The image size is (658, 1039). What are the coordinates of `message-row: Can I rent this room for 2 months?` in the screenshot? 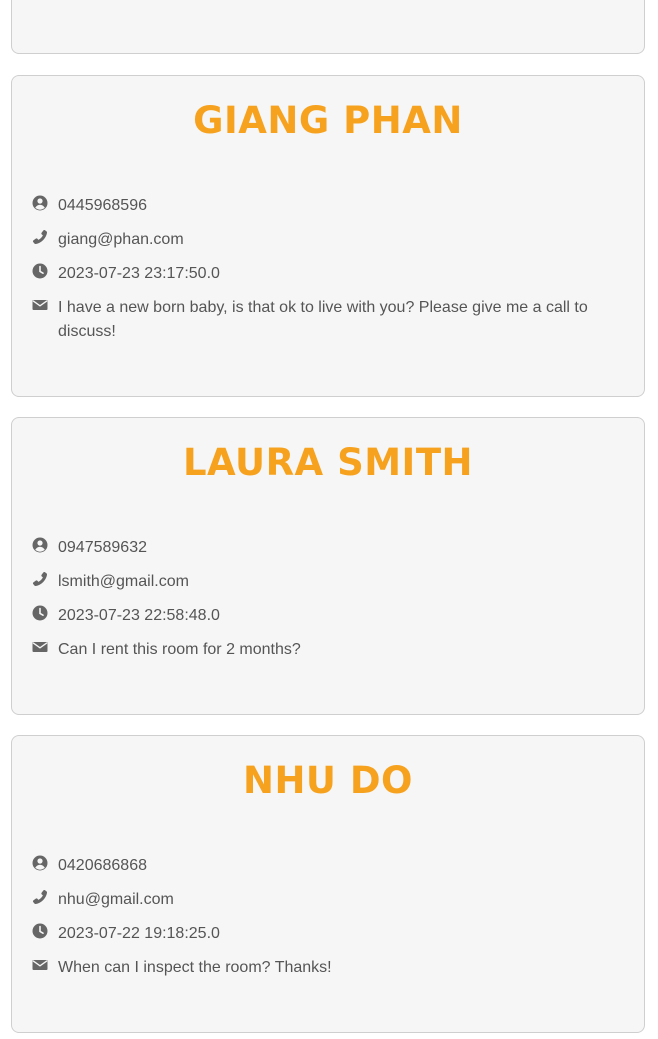 It's located at (316, 650).